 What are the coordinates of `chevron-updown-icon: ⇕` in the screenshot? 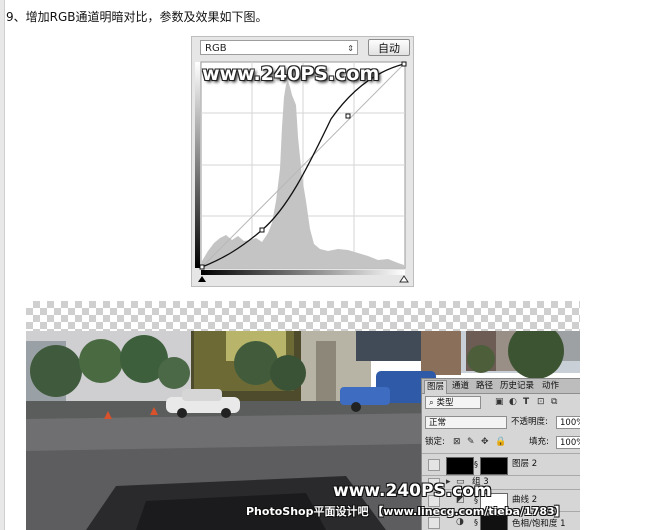 It's located at (350, 48).